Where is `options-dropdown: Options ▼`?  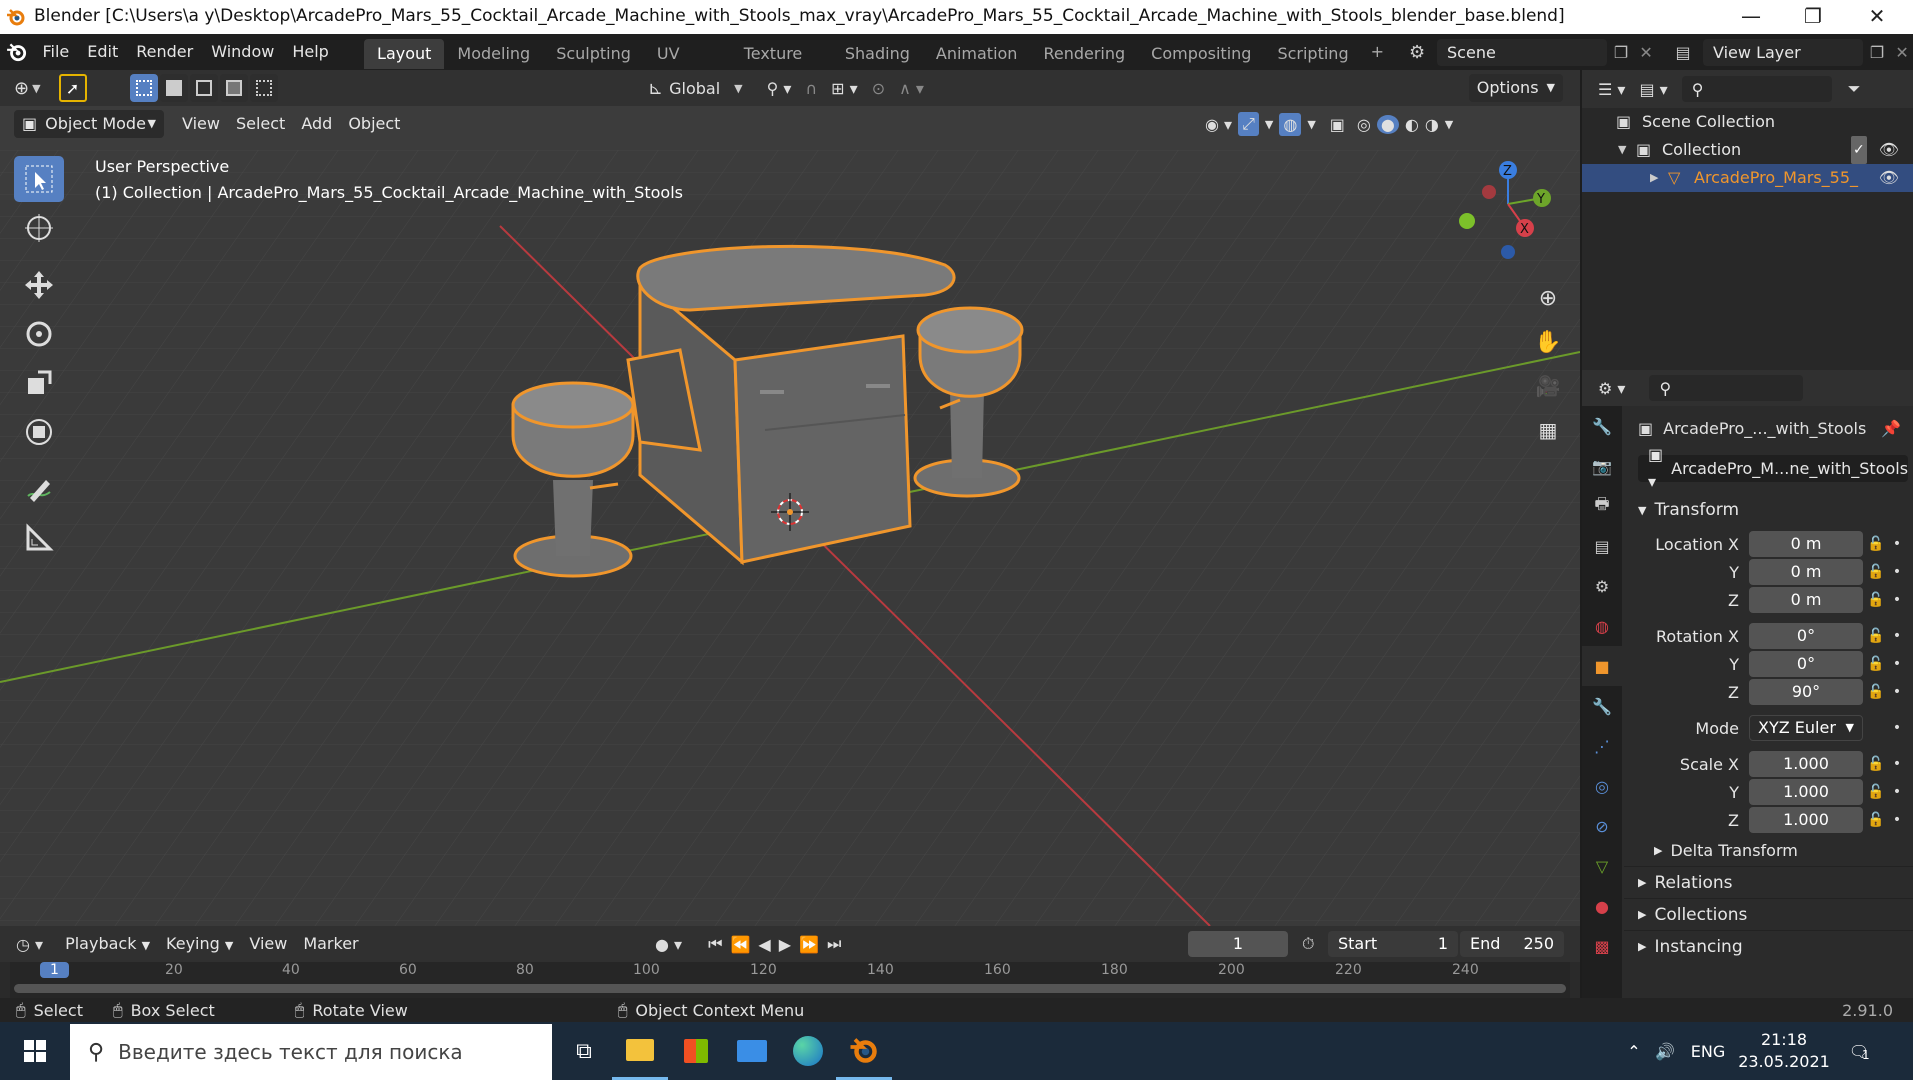
options-dropdown: Options ▼ is located at coordinates (1515, 88).